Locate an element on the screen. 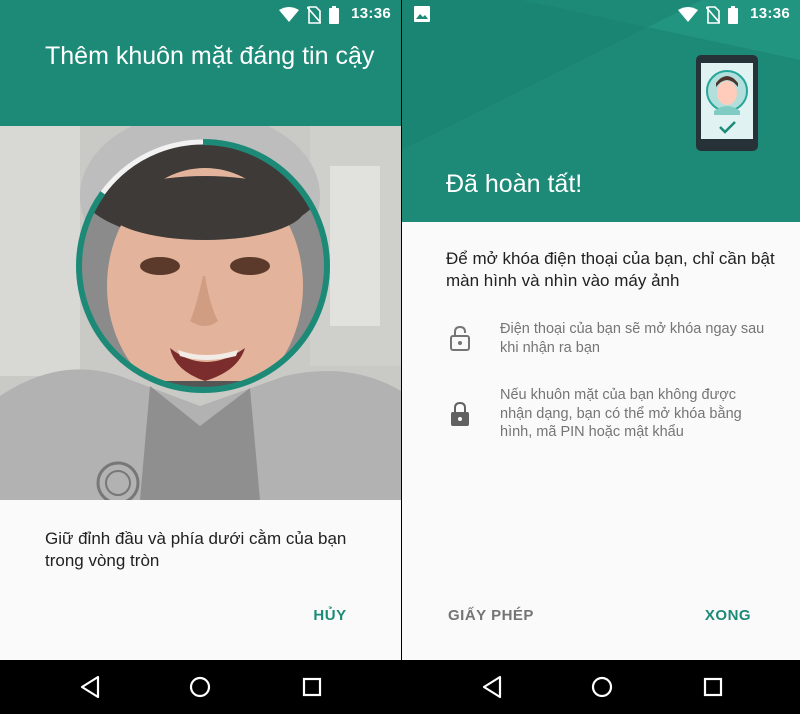  phone-face-illustration is located at coordinates (727, 103).